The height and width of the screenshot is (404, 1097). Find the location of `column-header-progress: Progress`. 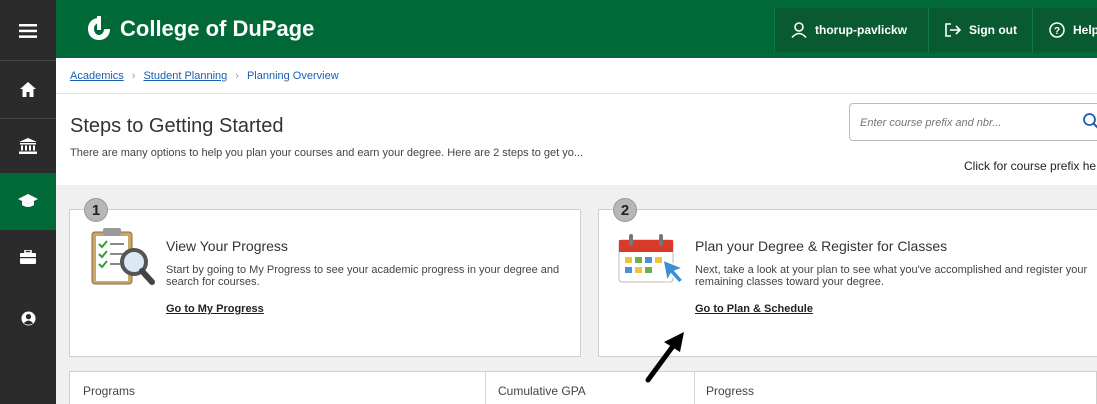

column-header-progress: Progress is located at coordinates (730, 391).